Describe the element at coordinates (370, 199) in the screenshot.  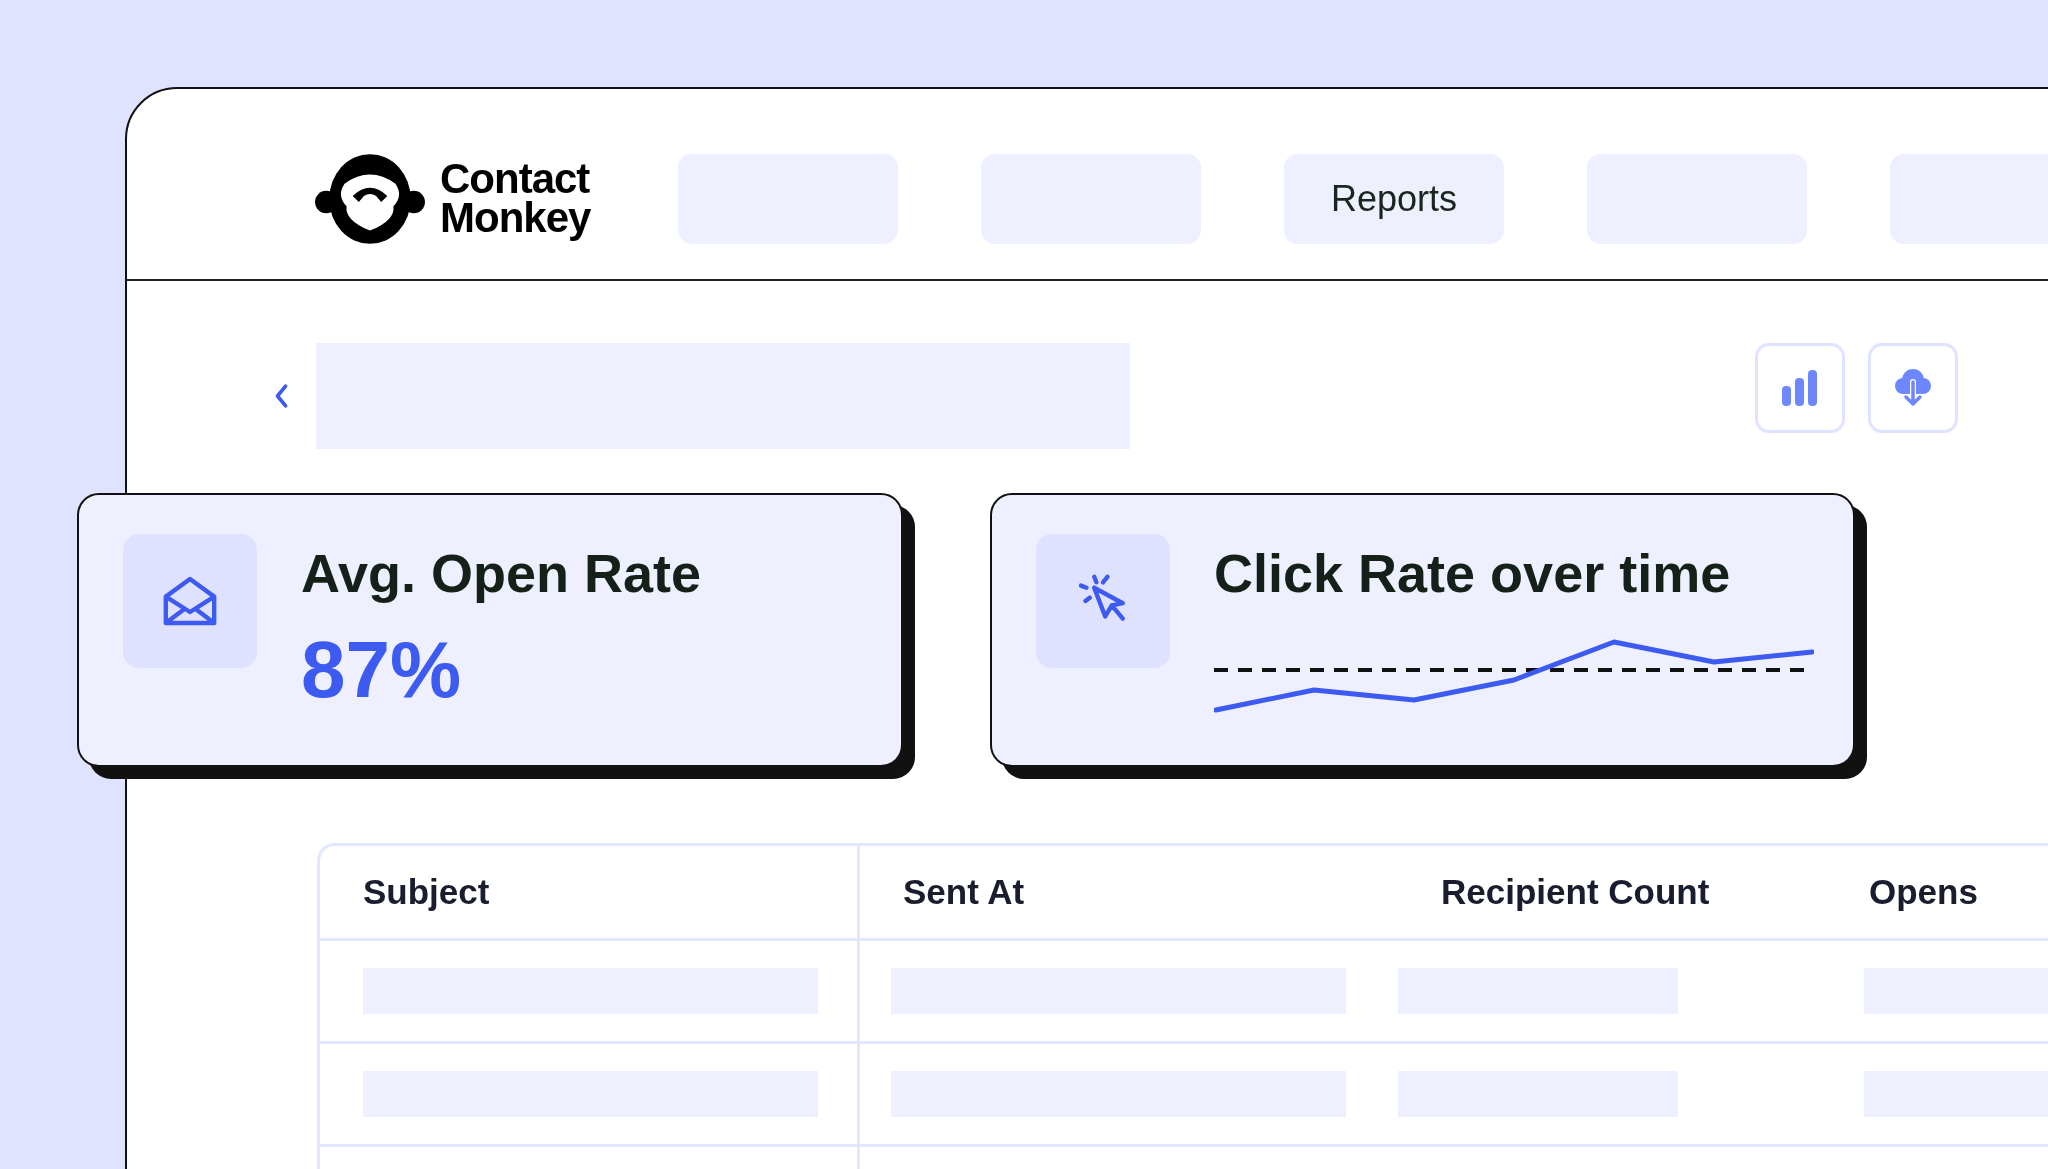
I see `monkey-logo-icon` at that location.